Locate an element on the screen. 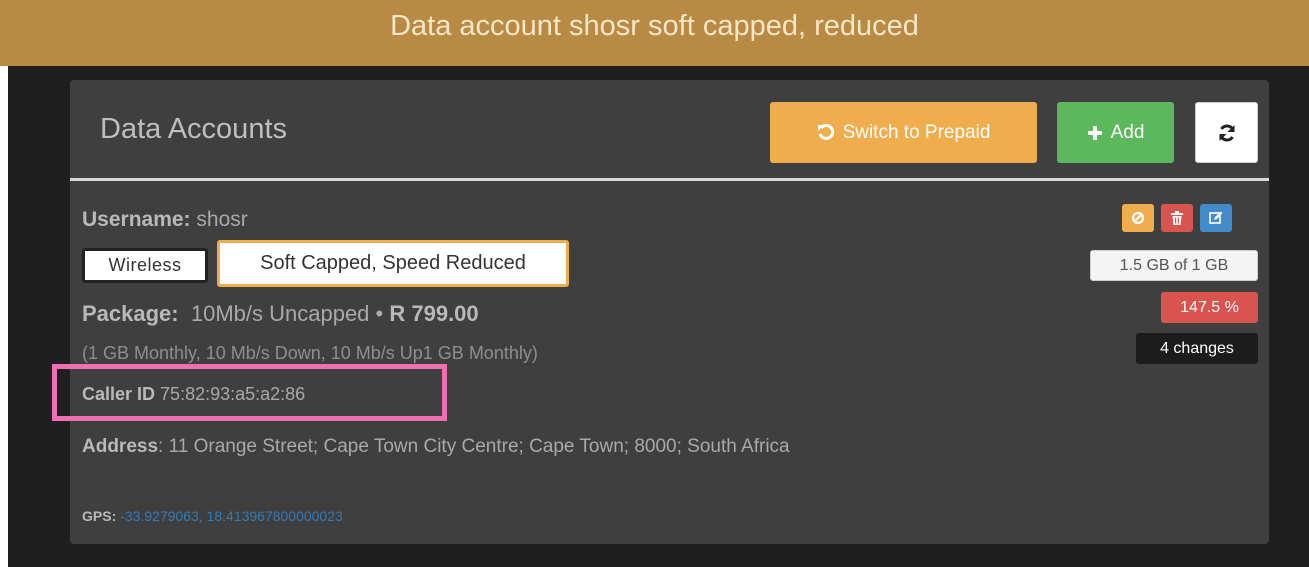  package-name: 10Mb/s Uncapped • is located at coordinates (287, 313).